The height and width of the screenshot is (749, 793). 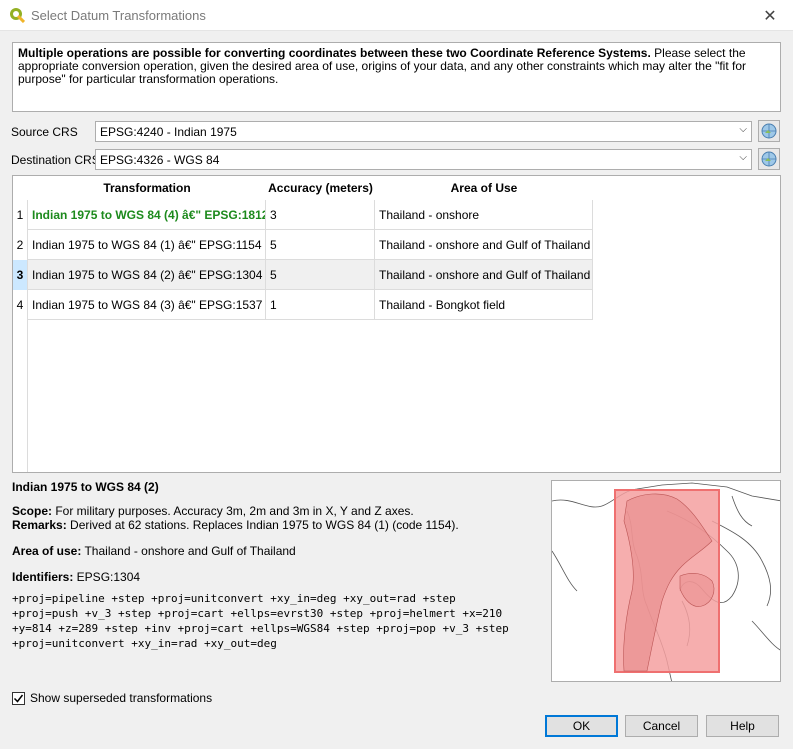 What do you see at coordinates (188, 551) in the screenshot?
I see `area-text: Thailand - onshore and Gulf of Thailand` at bounding box center [188, 551].